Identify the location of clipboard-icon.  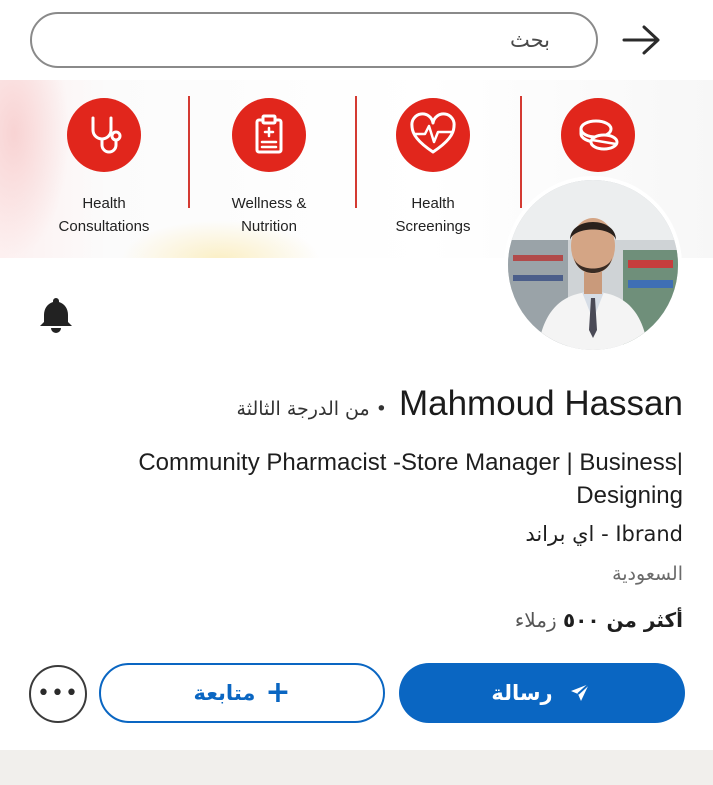
(269, 135).